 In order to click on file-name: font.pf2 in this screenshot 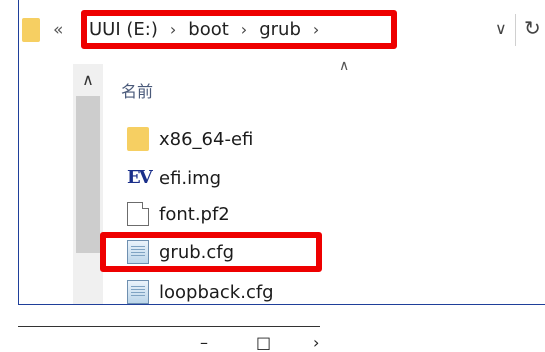, I will do `click(194, 214)`.